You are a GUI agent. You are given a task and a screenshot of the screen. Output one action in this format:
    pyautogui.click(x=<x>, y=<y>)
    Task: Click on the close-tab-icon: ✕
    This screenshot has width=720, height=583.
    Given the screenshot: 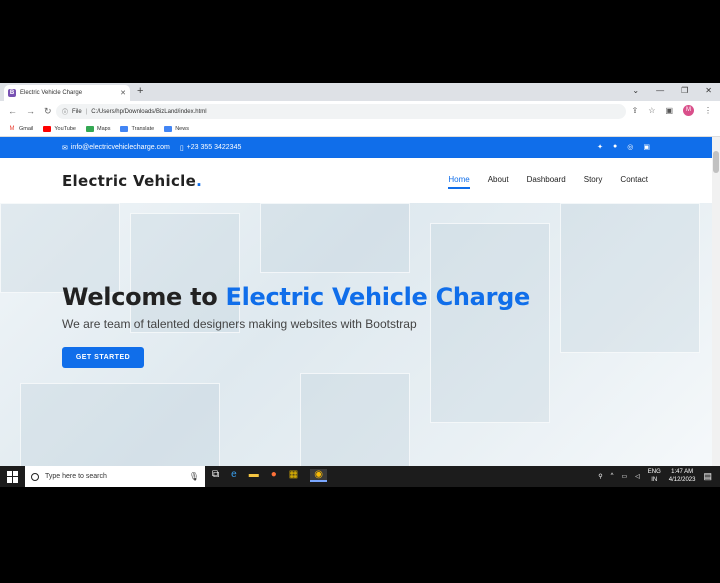 What is the action you would take?
    pyautogui.click(x=123, y=93)
    